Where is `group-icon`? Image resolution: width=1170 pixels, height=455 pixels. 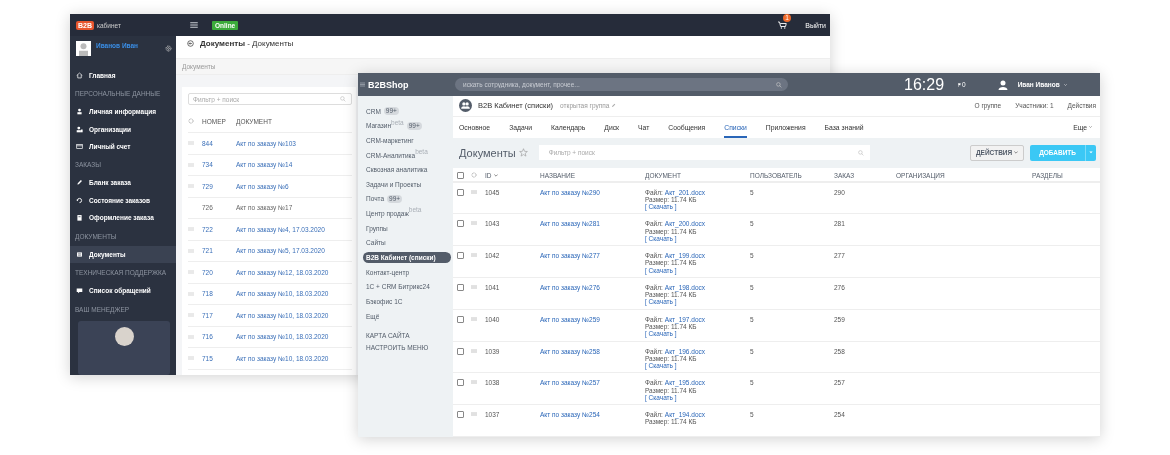 group-icon is located at coordinates (465, 106).